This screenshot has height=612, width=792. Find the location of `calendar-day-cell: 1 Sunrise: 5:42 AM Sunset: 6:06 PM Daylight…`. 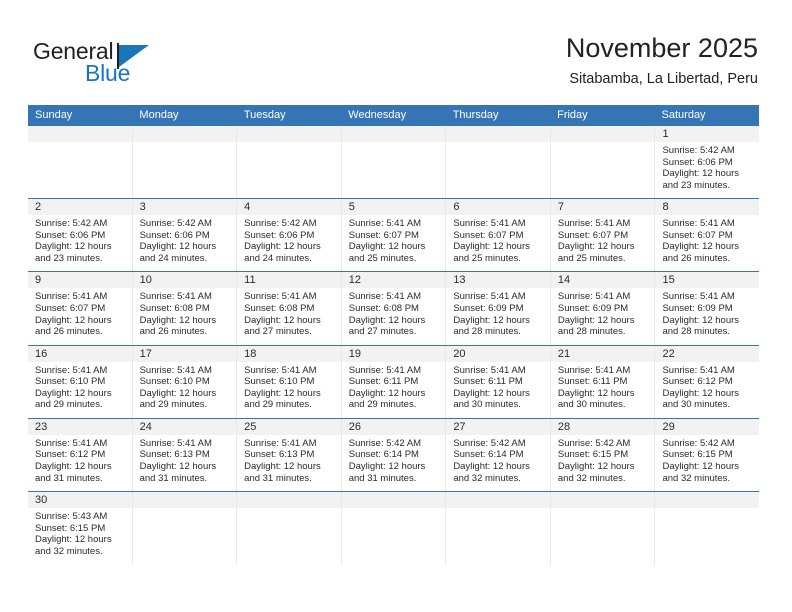

calendar-day-cell: 1 Sunrise: 5:42 AM Sunset: 6:06 PM Daylight… is located at coordinates (707, 162).